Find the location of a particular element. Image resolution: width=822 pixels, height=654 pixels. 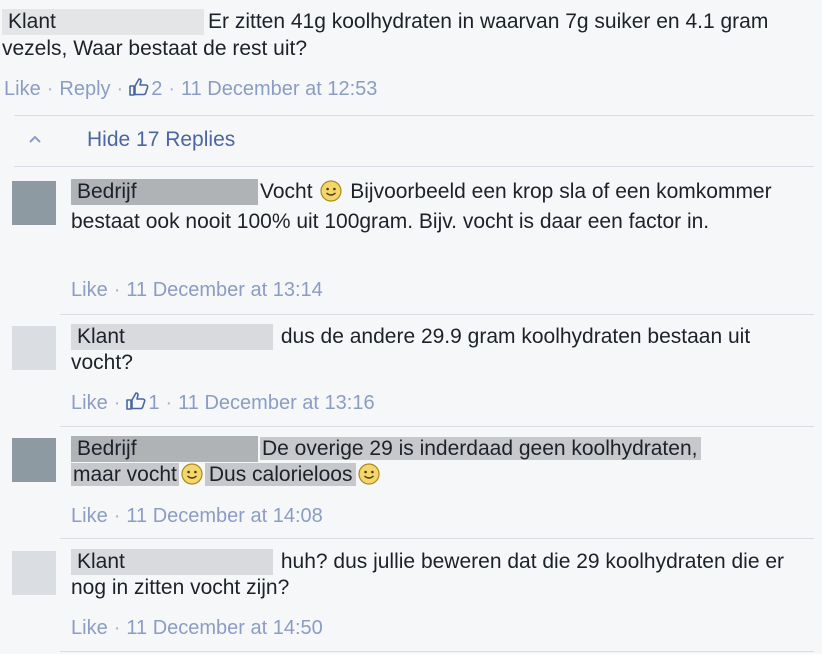

reply-link: Reply is located at coordinates (84, 89).